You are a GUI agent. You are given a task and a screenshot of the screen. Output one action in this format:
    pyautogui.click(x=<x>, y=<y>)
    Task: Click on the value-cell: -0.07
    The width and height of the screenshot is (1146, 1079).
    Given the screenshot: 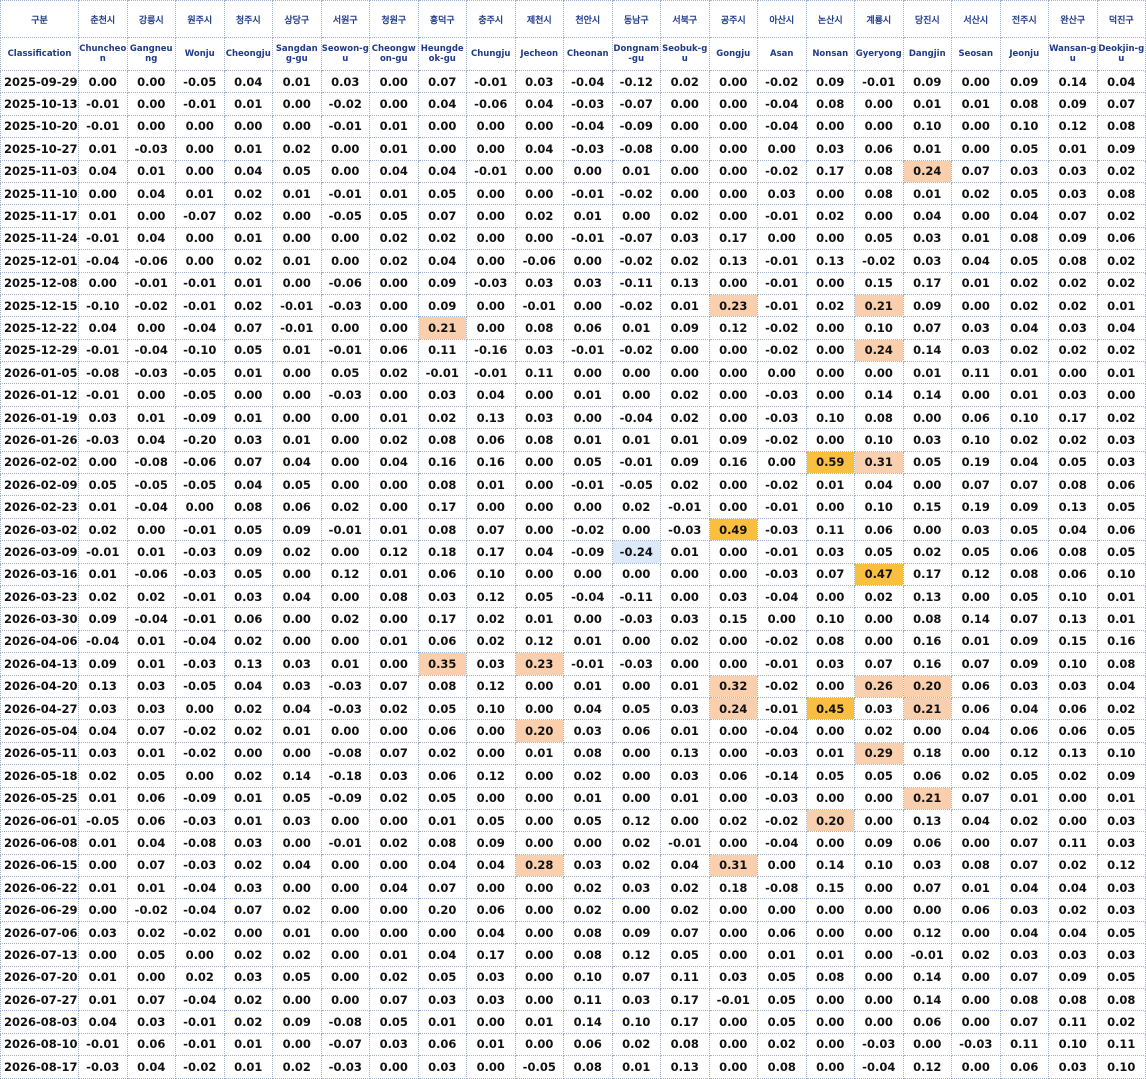 What is the action you would take?
    pyautogui.click(x=345, y=1044)
    